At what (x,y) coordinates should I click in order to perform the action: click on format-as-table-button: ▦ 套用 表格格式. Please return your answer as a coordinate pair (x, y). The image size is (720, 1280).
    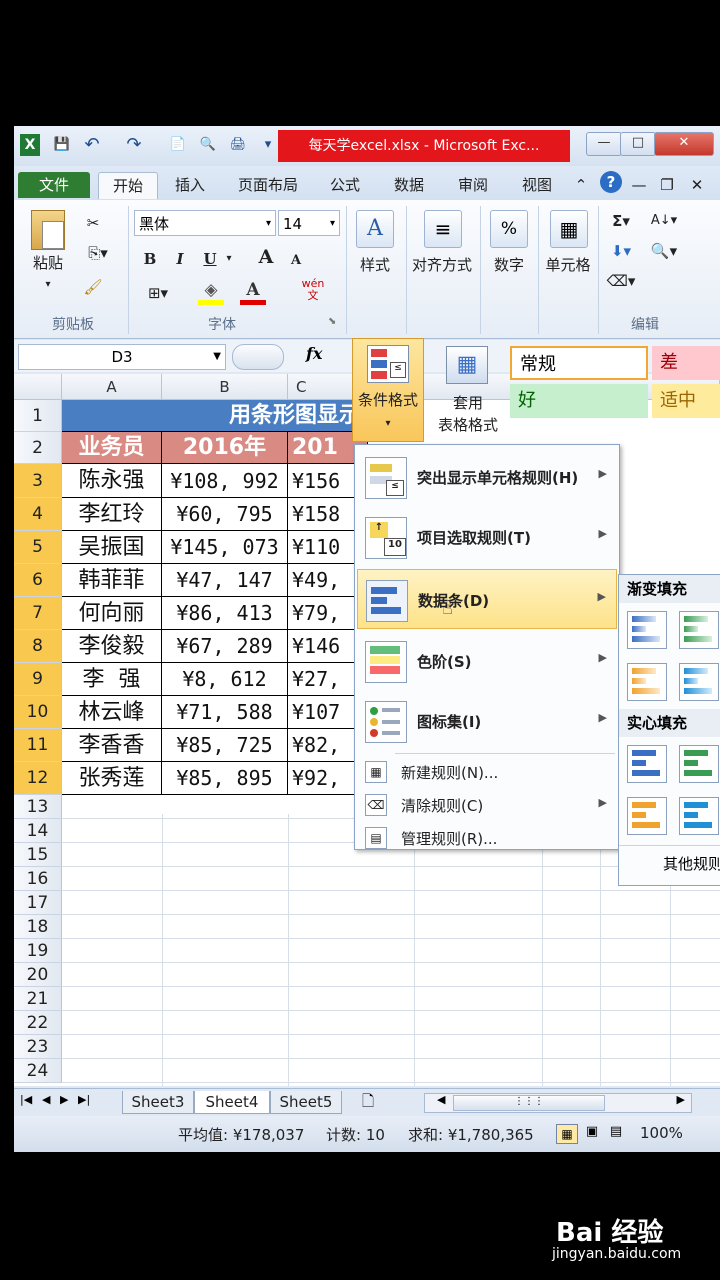
    Looking at the image, I should click on (468, 390).